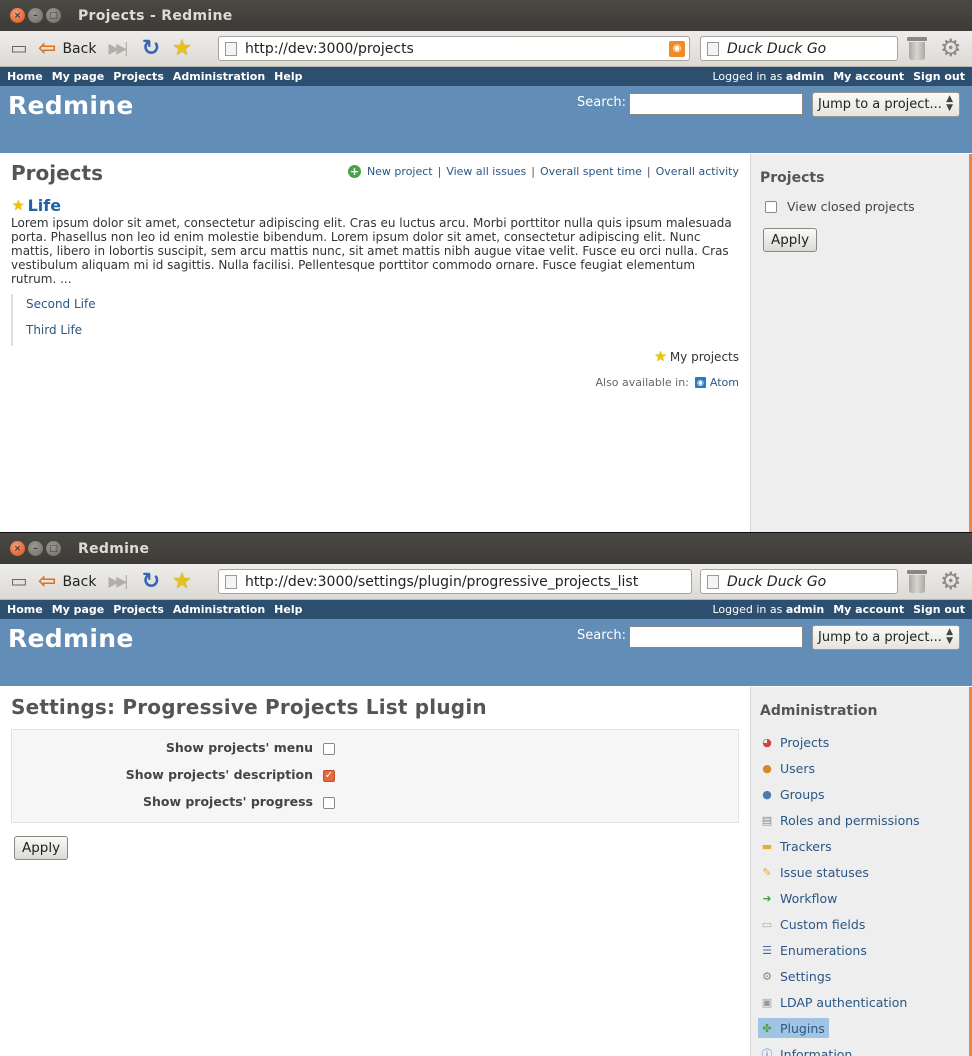  I want to click on admin-item-users: ● Users, so click(840, 768).